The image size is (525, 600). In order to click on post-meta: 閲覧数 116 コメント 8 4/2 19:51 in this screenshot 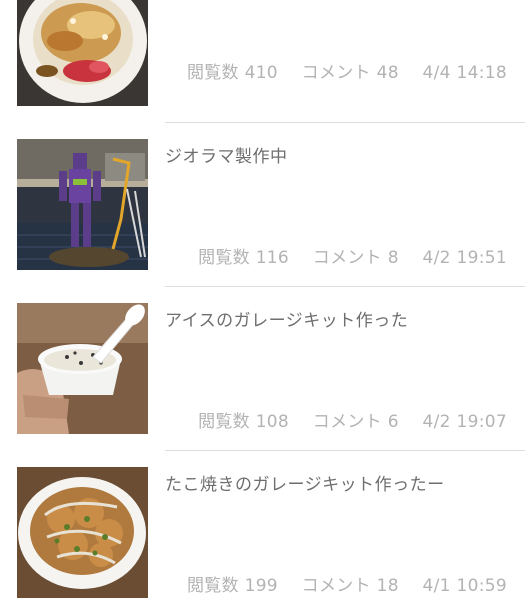, I will do `click(352, 255)`.